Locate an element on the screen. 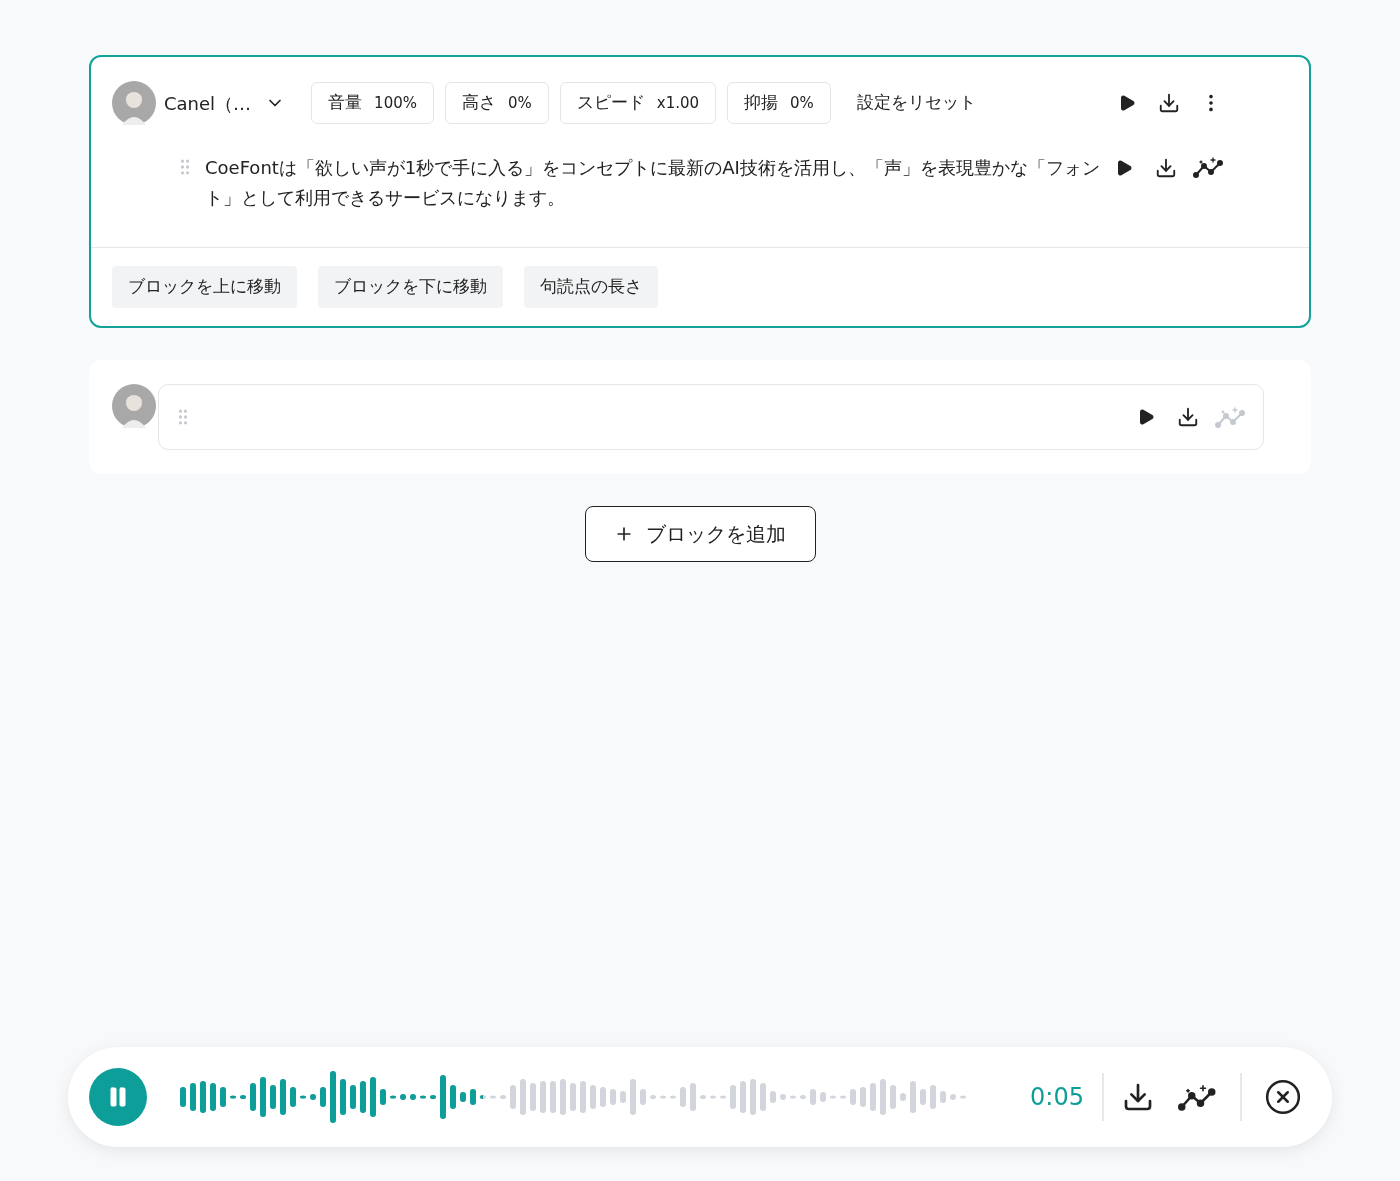  parameter-label: 音量 is located at coordinates (345, 103).